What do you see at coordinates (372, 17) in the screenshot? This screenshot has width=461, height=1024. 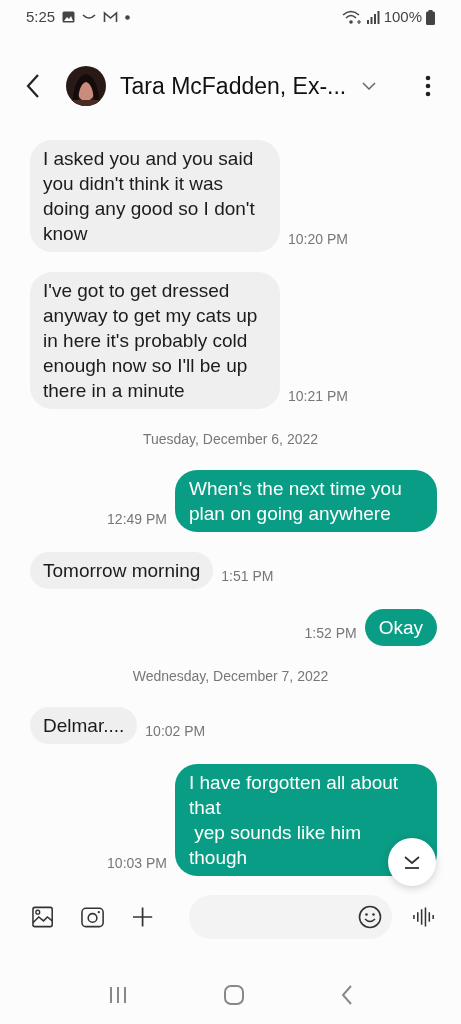 I see `signal-icon` at bounding box center [372, 17].